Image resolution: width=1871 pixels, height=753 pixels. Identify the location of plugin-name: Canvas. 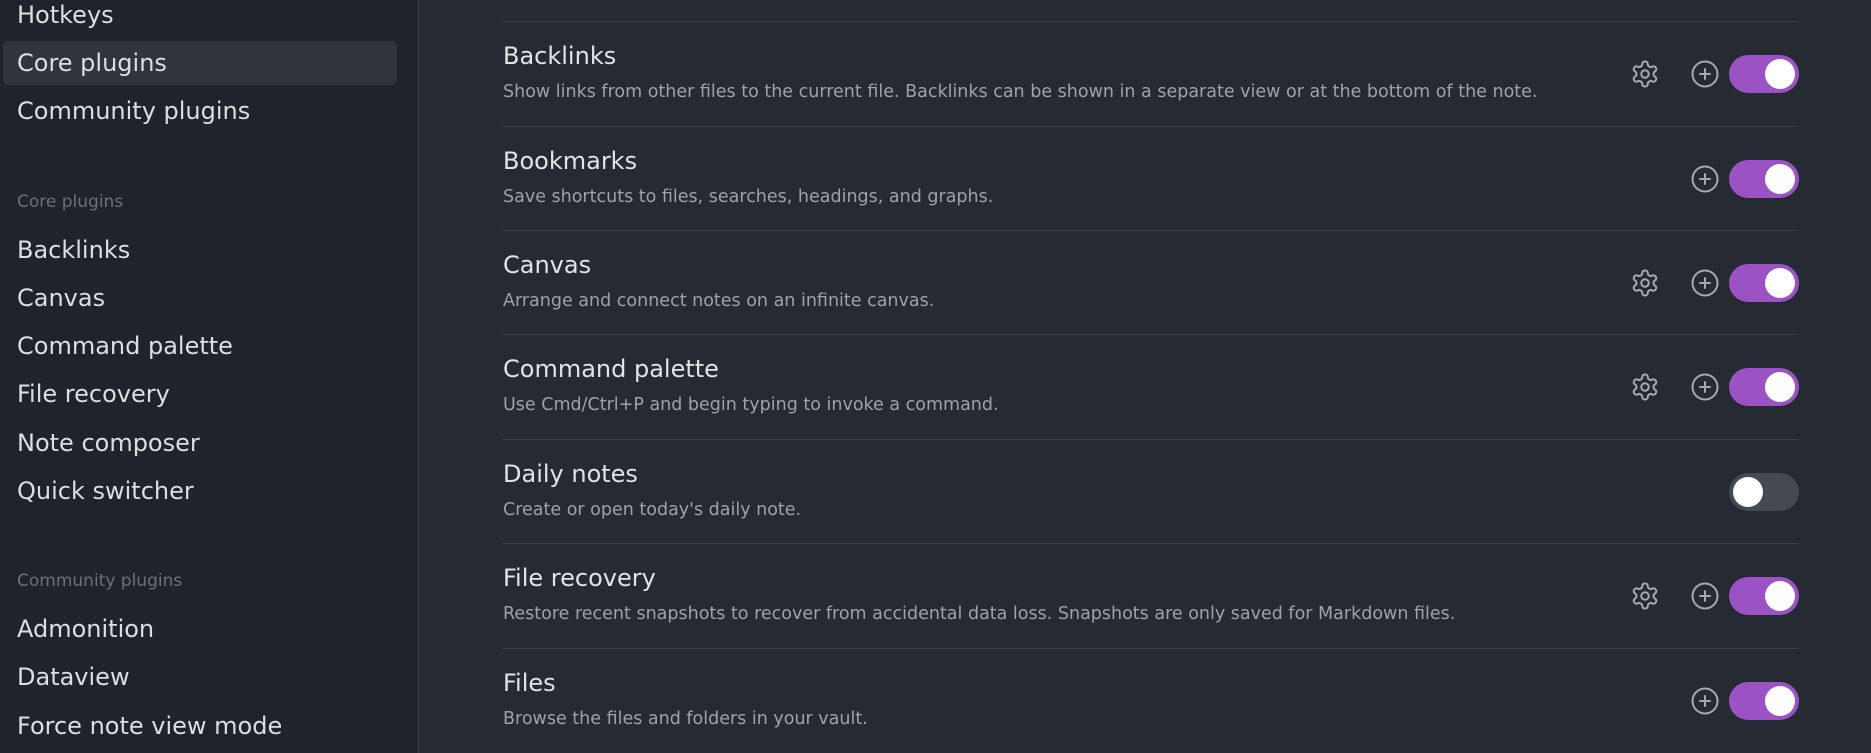
(547, 265).